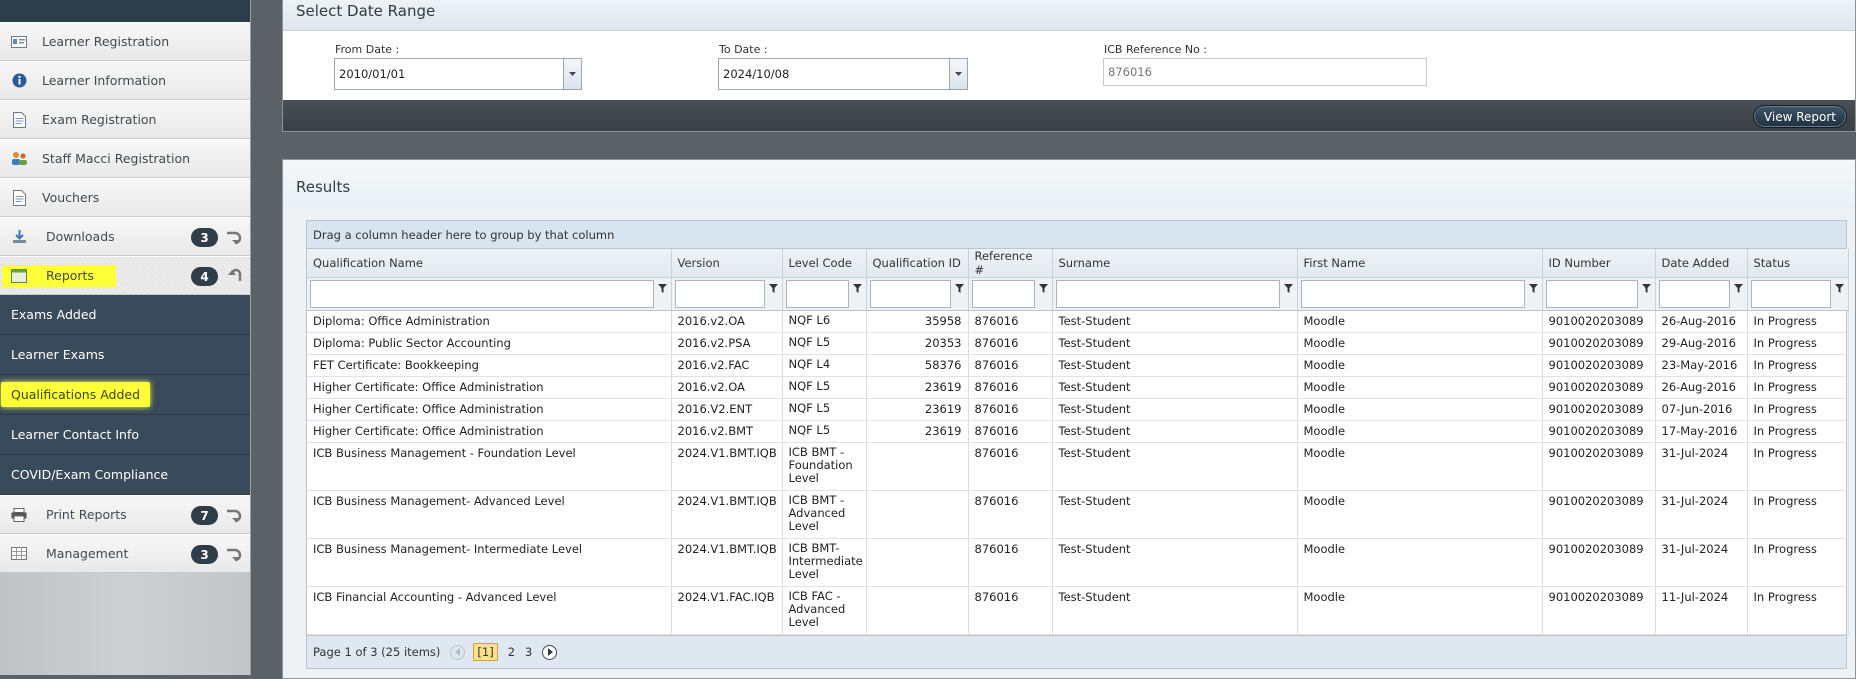  Describe the element at coordinates (1799, 116) in the screenshot. I see `view-report-button: View Report` at that location.